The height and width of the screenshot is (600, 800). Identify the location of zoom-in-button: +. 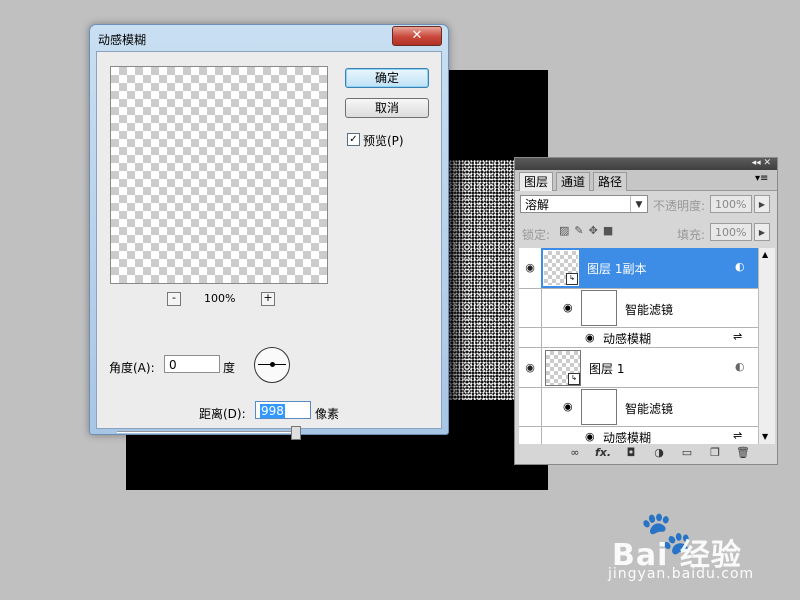
(268, 299).